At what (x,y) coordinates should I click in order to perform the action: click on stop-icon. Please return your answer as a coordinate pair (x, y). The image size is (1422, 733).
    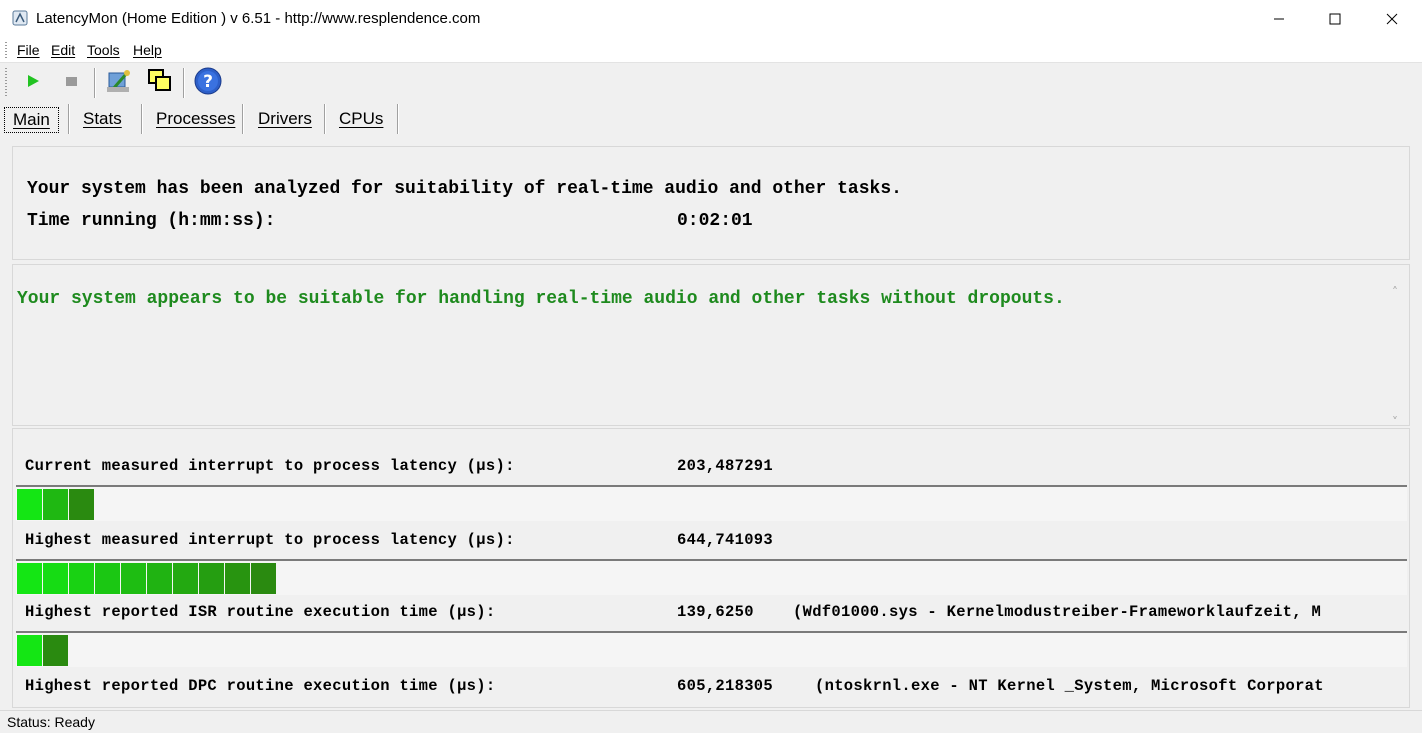
    Looking at the image, I should click on (71, 83).